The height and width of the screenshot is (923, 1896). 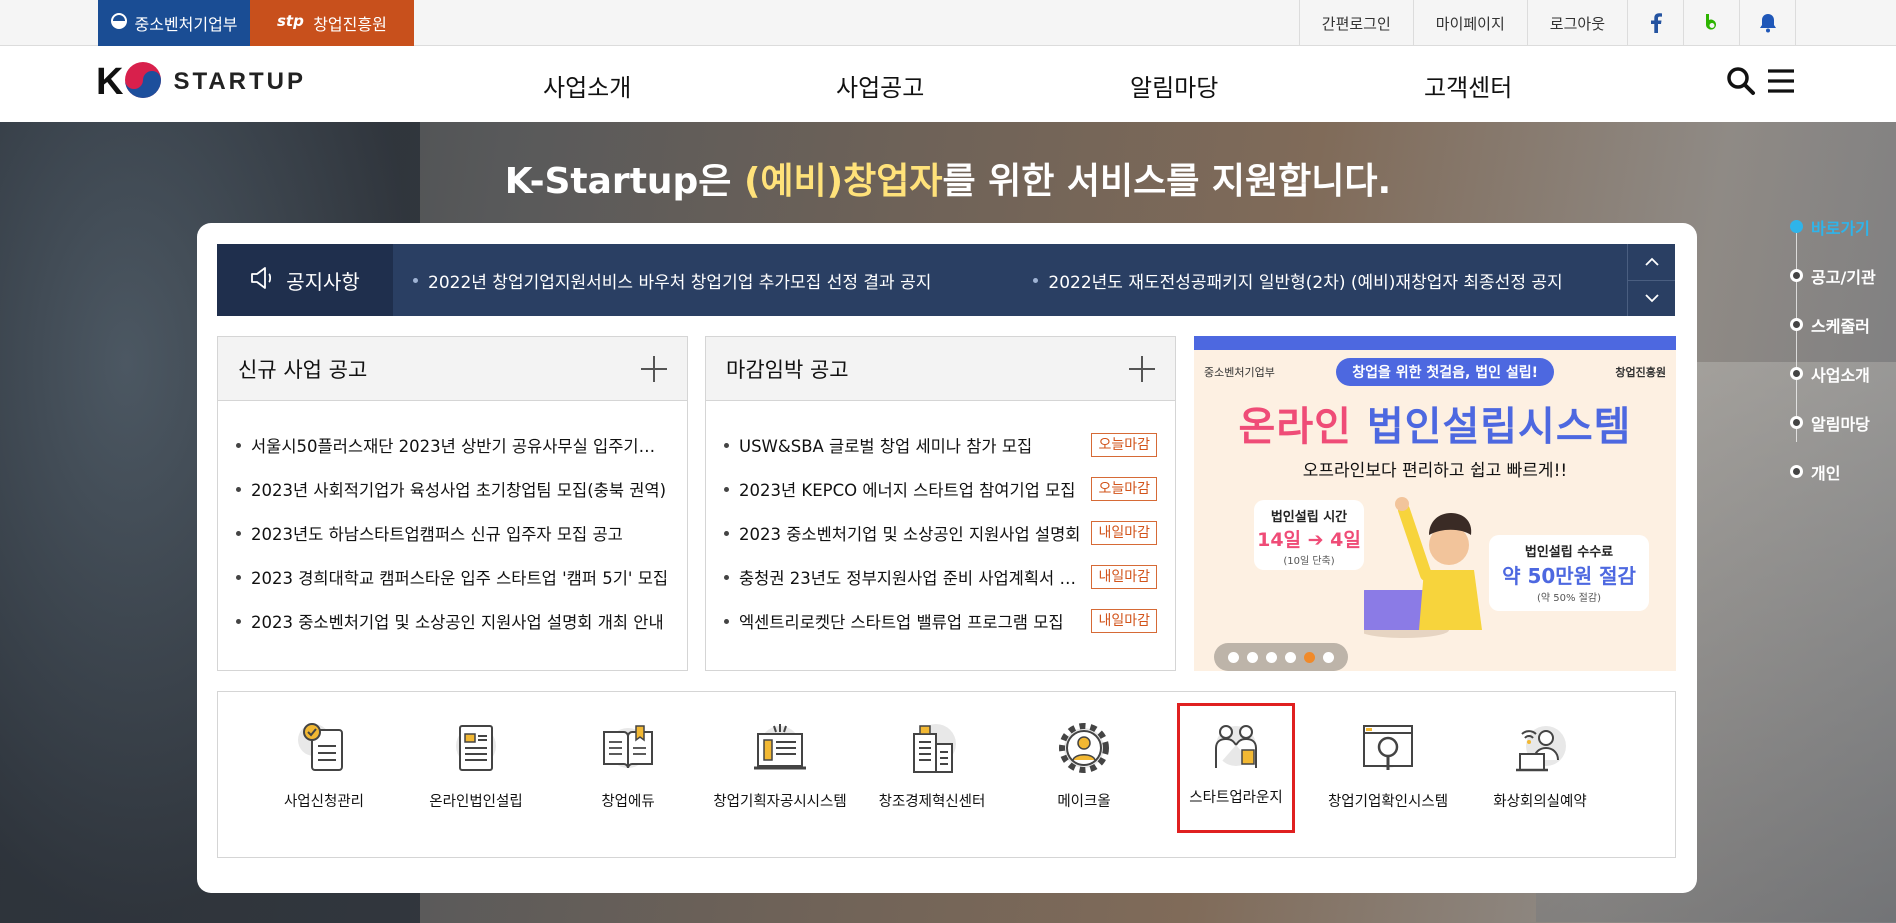 I want to click on main-nav: 사업소개 사업공고 알림마당 고객센터, so click(x=948, y=84).